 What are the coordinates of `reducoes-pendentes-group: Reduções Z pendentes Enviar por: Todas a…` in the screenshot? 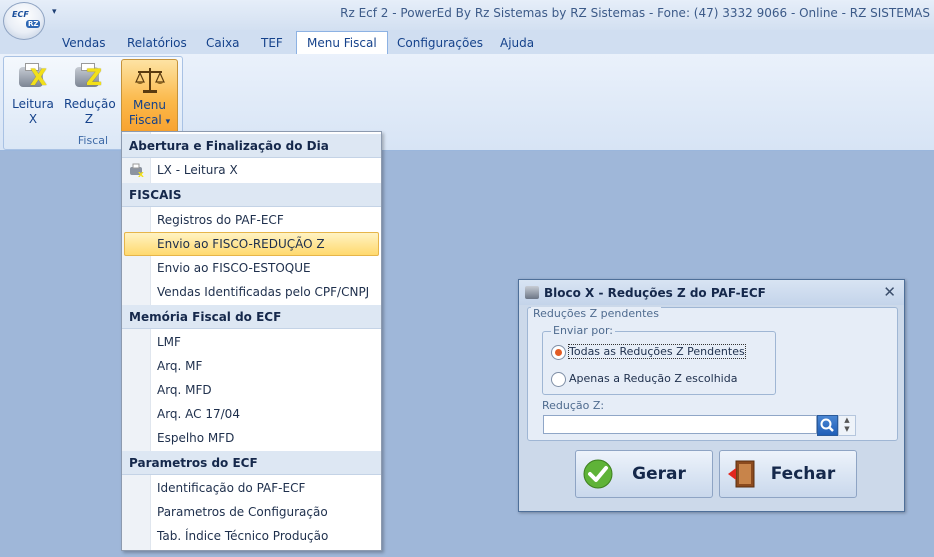 It's located at (712, 374).